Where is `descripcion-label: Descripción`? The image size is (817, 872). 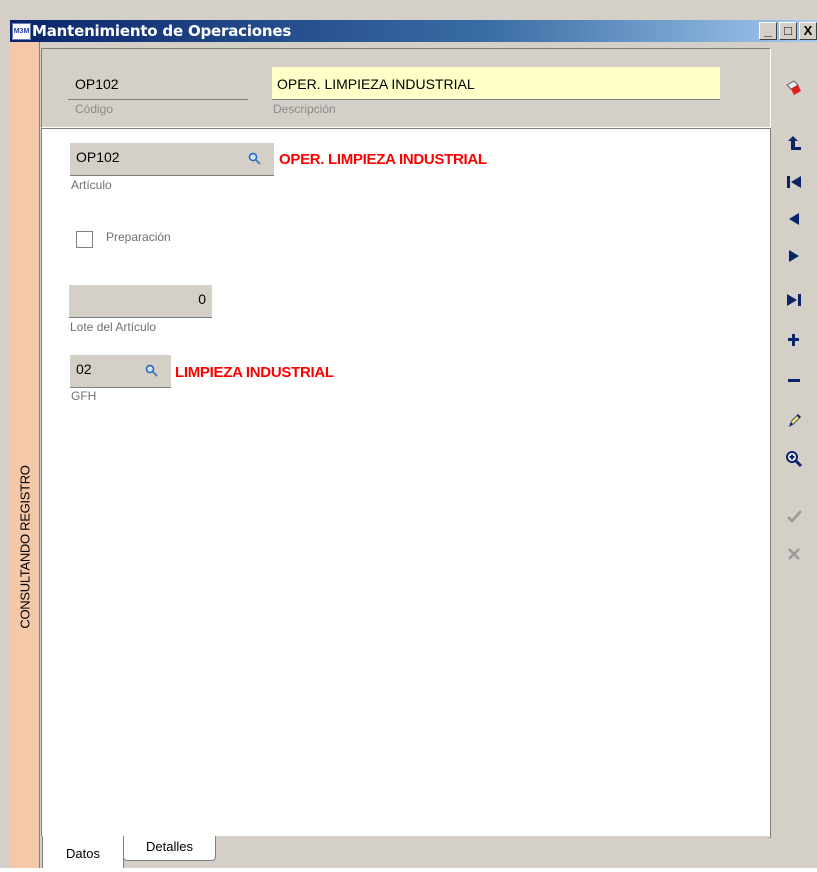 descripcion-label: Descripción is located at coordinates (304, 109).